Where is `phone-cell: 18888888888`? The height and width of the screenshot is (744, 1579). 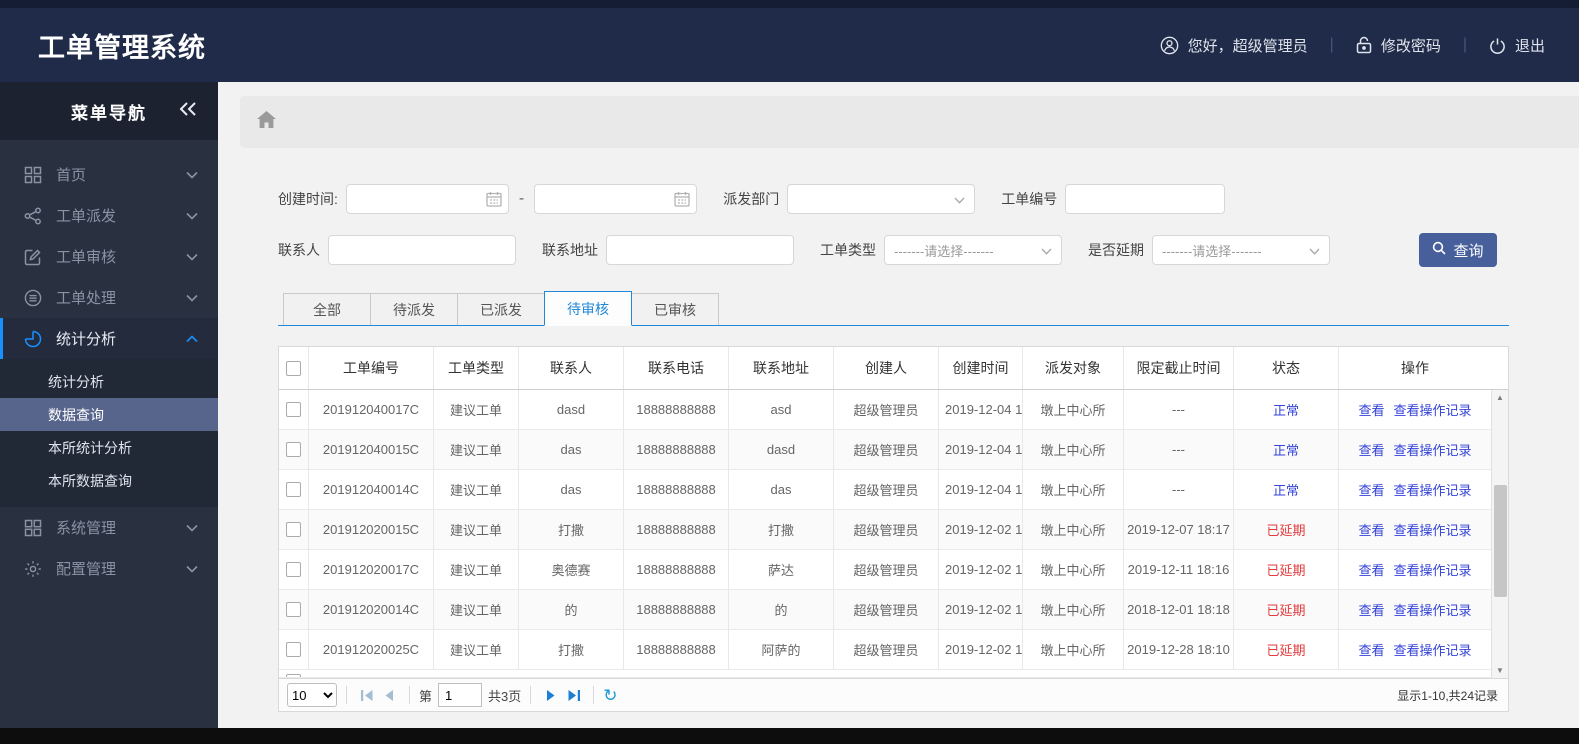 phone-cell: 18888888888 is located at coordinates (676, 489).